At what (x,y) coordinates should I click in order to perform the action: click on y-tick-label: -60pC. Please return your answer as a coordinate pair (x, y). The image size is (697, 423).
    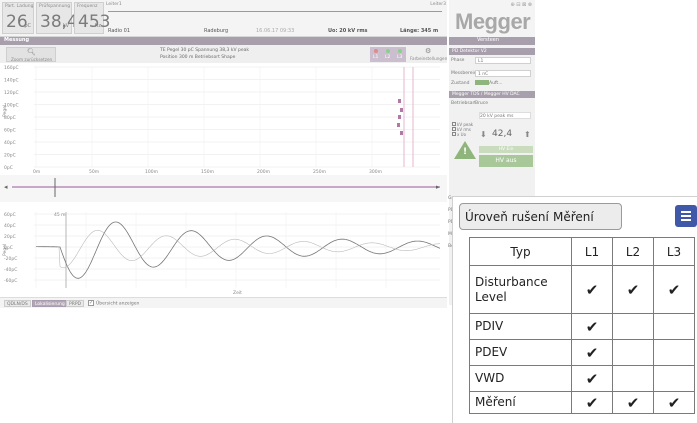
    Looking at the image, I should click on (10, 281).